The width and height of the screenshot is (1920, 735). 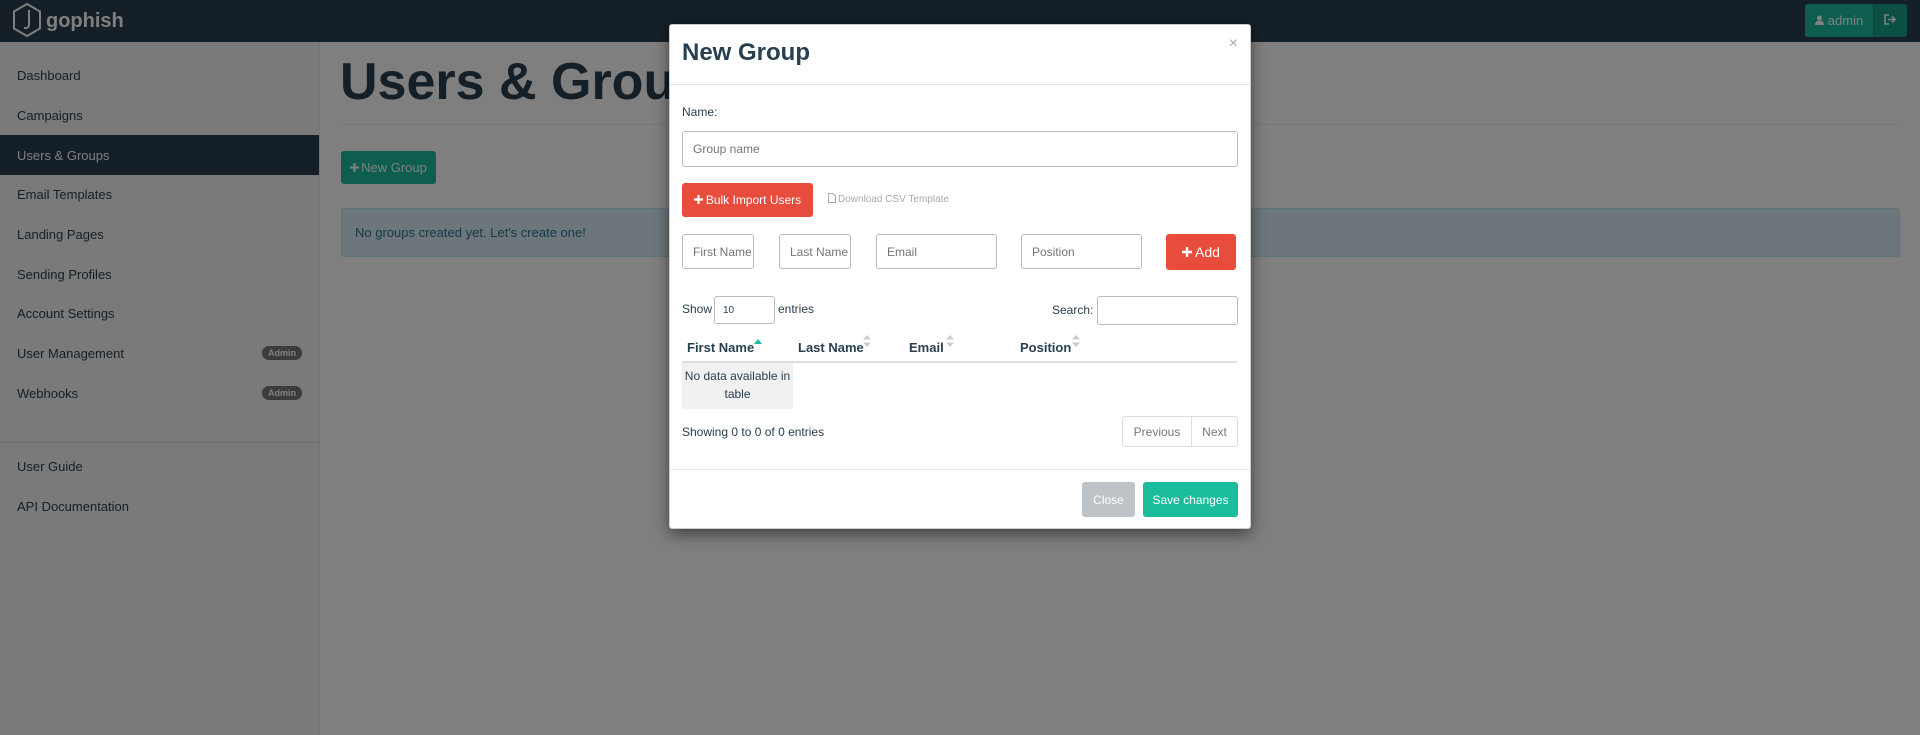 I want to click on search-label: Search:, so click(x=1073, y=310).